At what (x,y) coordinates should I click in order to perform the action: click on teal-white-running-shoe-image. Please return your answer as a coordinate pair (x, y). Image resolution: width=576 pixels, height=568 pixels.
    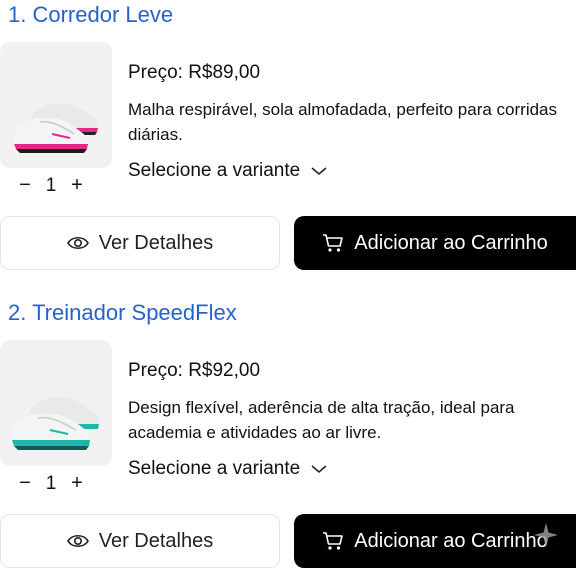
    Looking at the image, I should click on (55, 423).